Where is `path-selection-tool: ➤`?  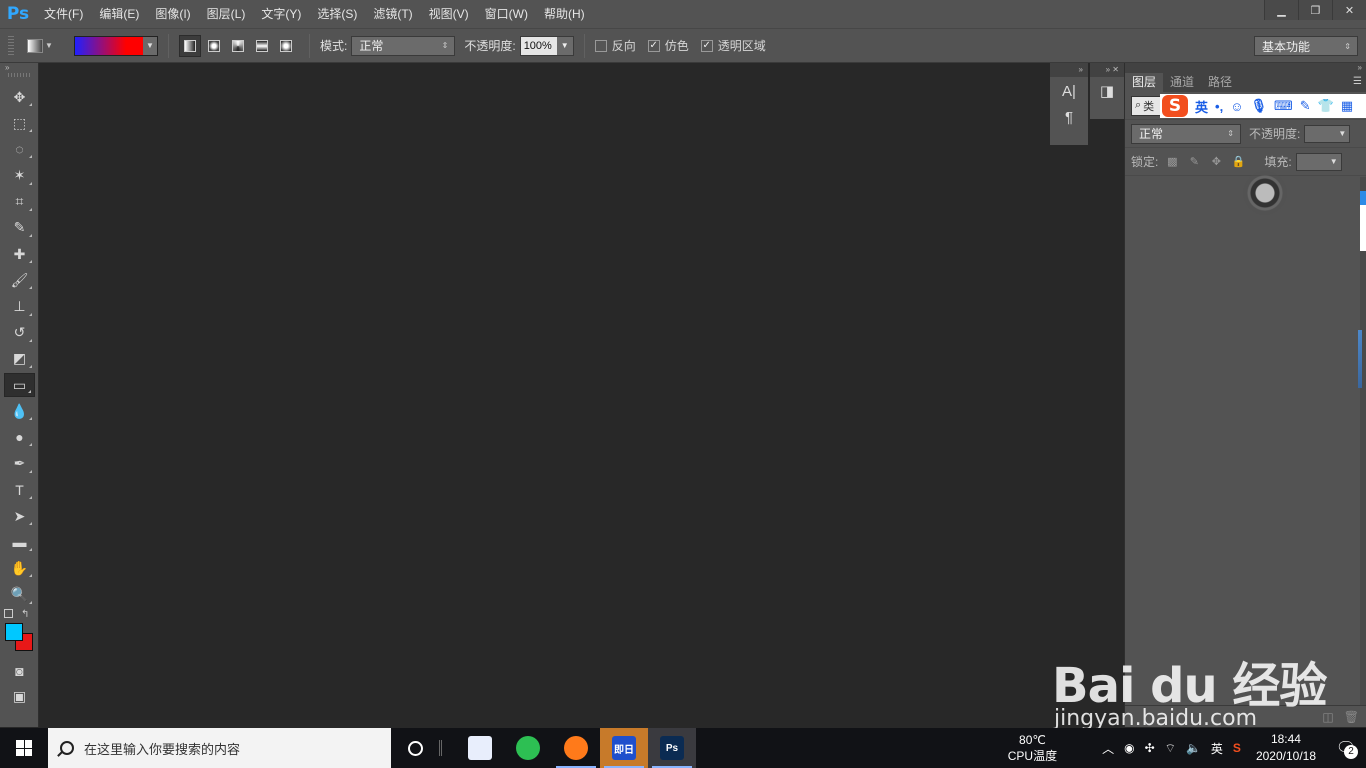
path-selection-tool: ➤ is located at coordinates (19, 516).